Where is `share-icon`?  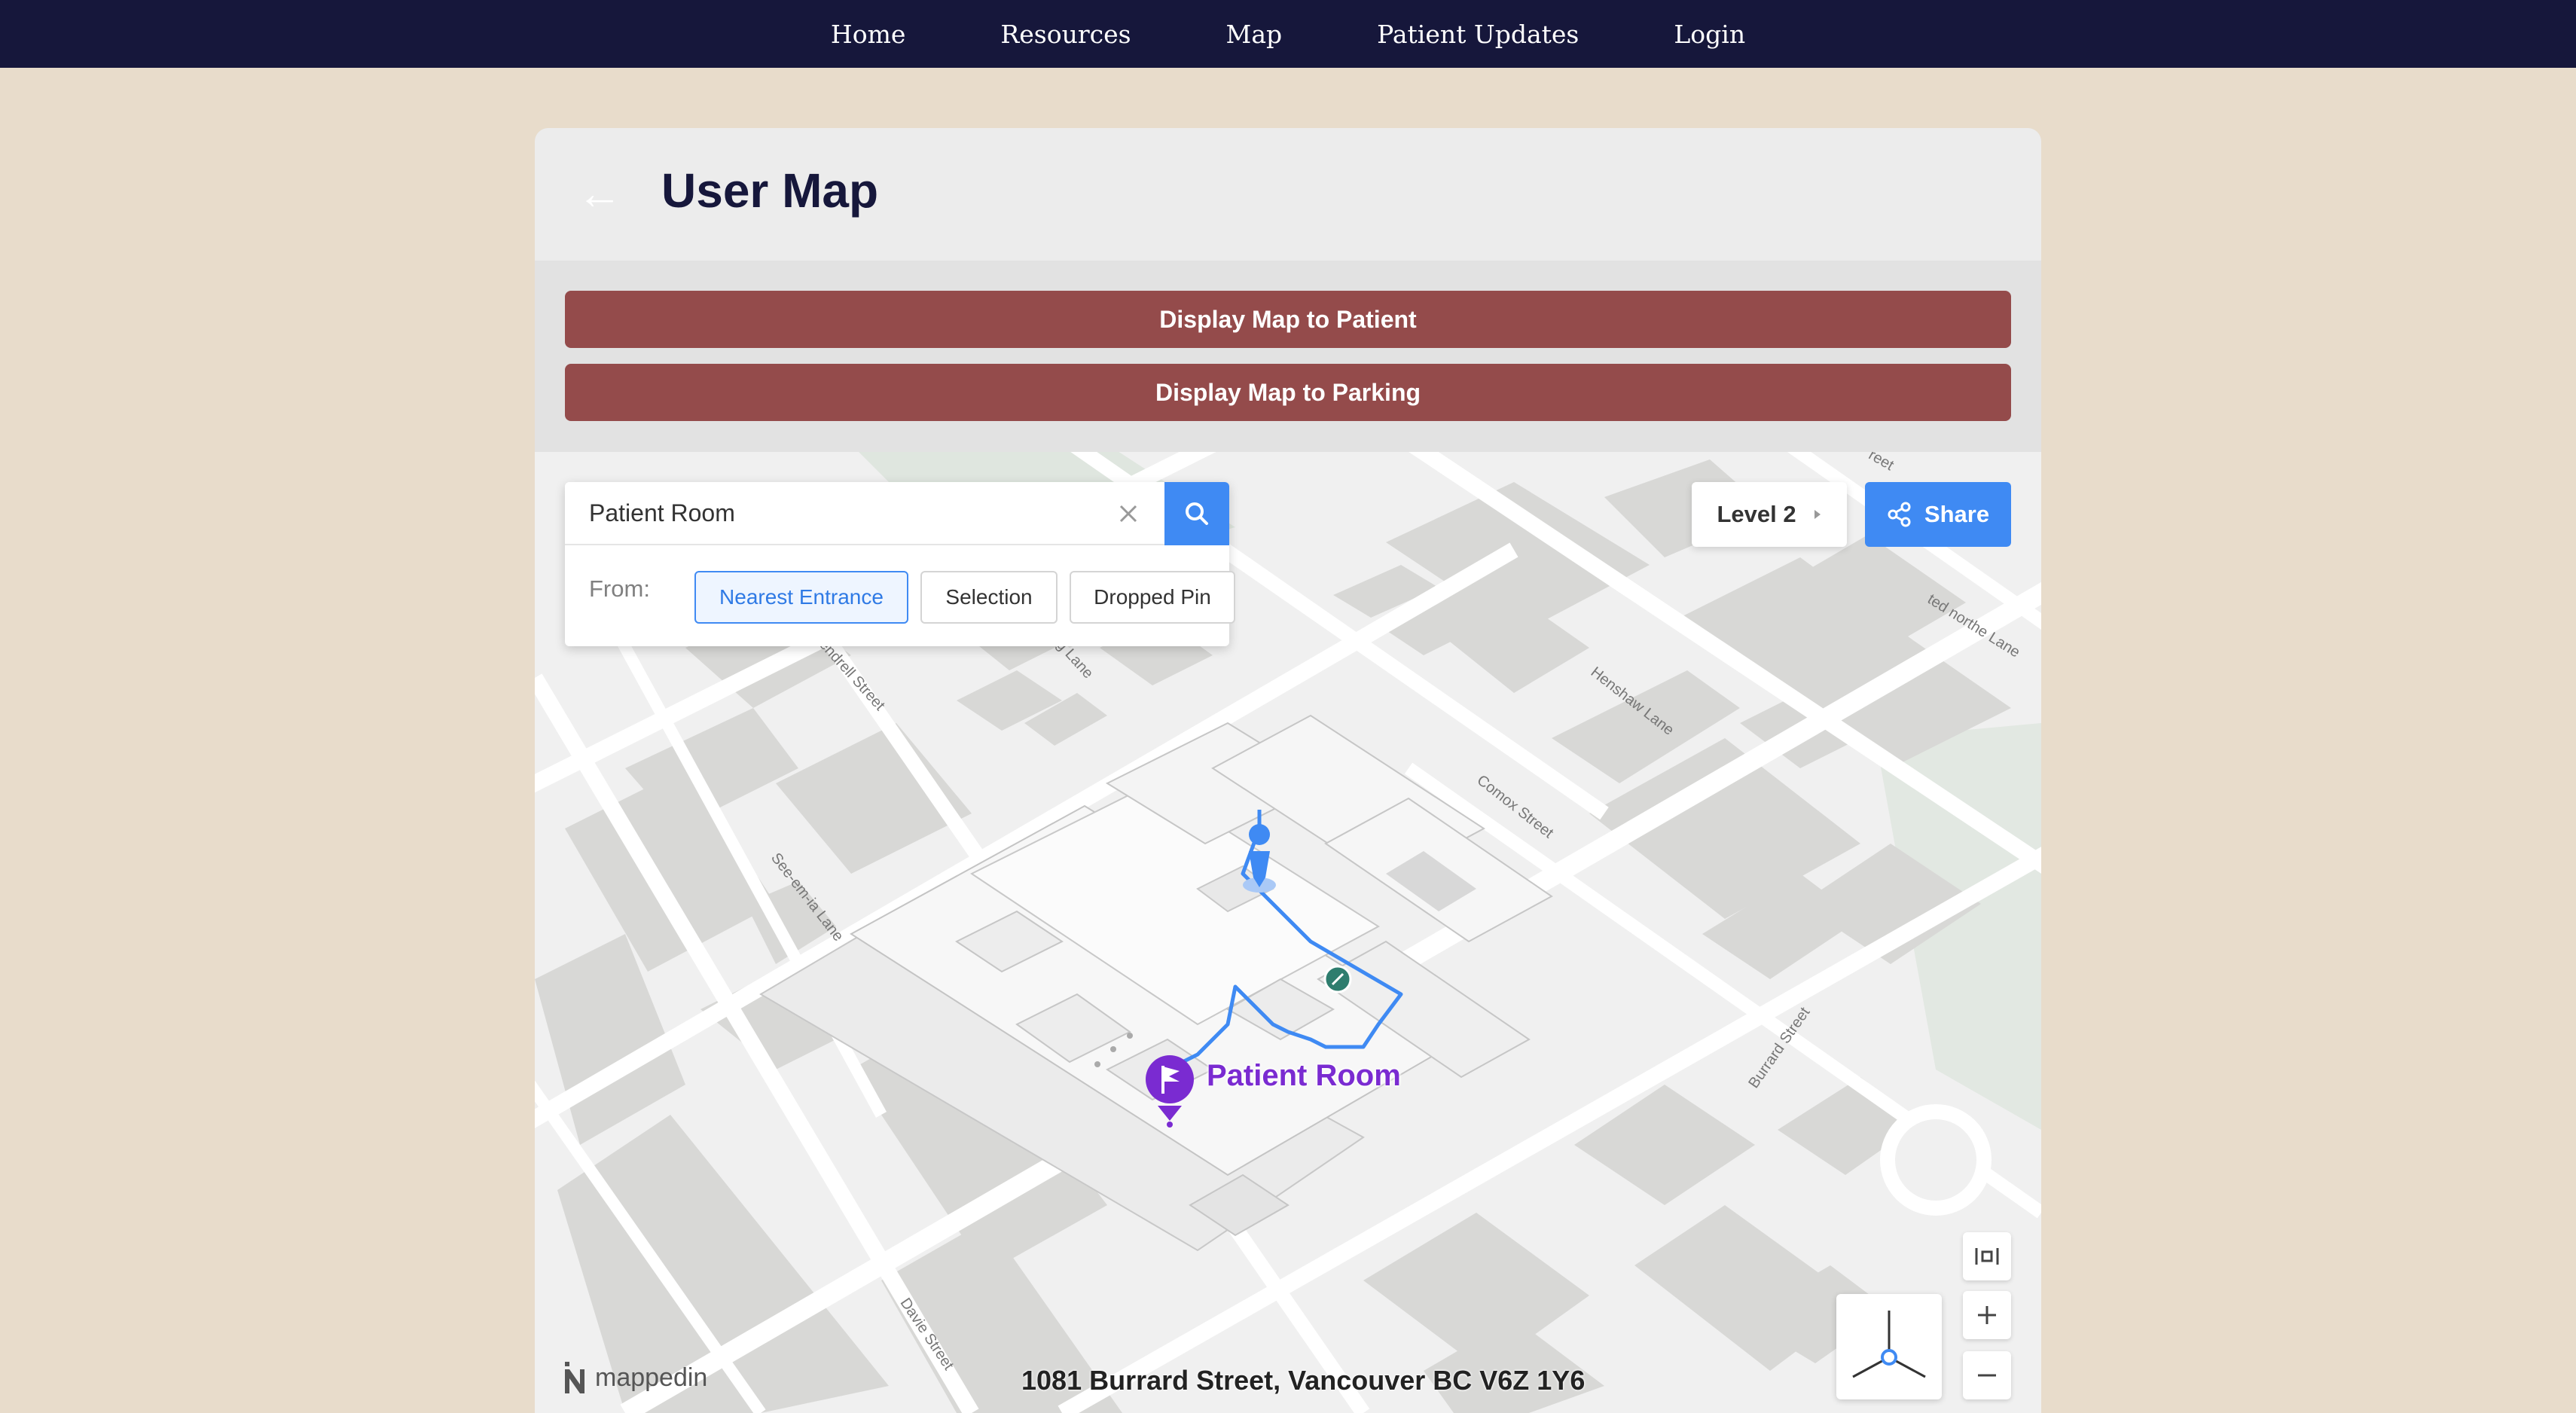
share-icon is located at coordinates (1899, 514).